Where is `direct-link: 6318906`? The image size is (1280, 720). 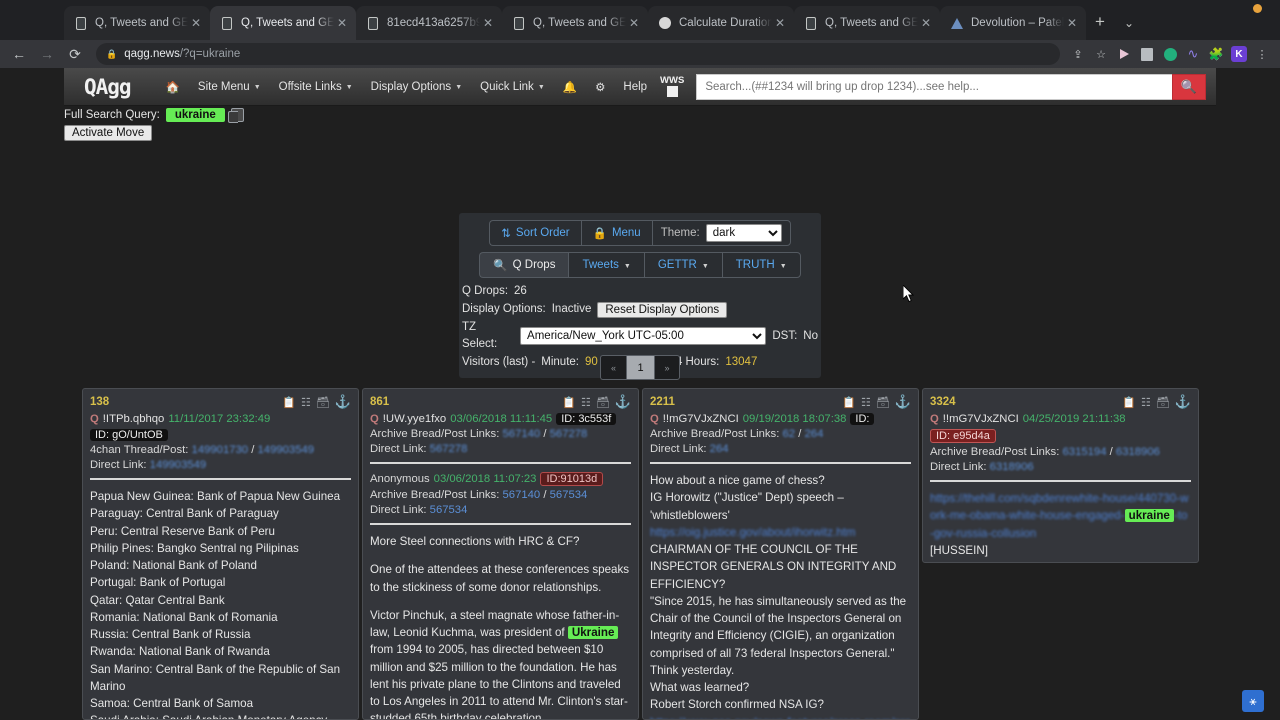 direct-link: 6318906 is located at coordinates (1012, 467).